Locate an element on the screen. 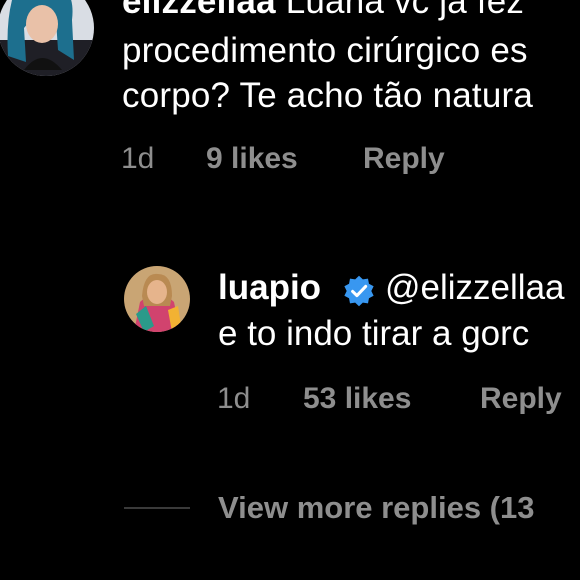  verified-badge-icon is located at coordinates (359, 291).